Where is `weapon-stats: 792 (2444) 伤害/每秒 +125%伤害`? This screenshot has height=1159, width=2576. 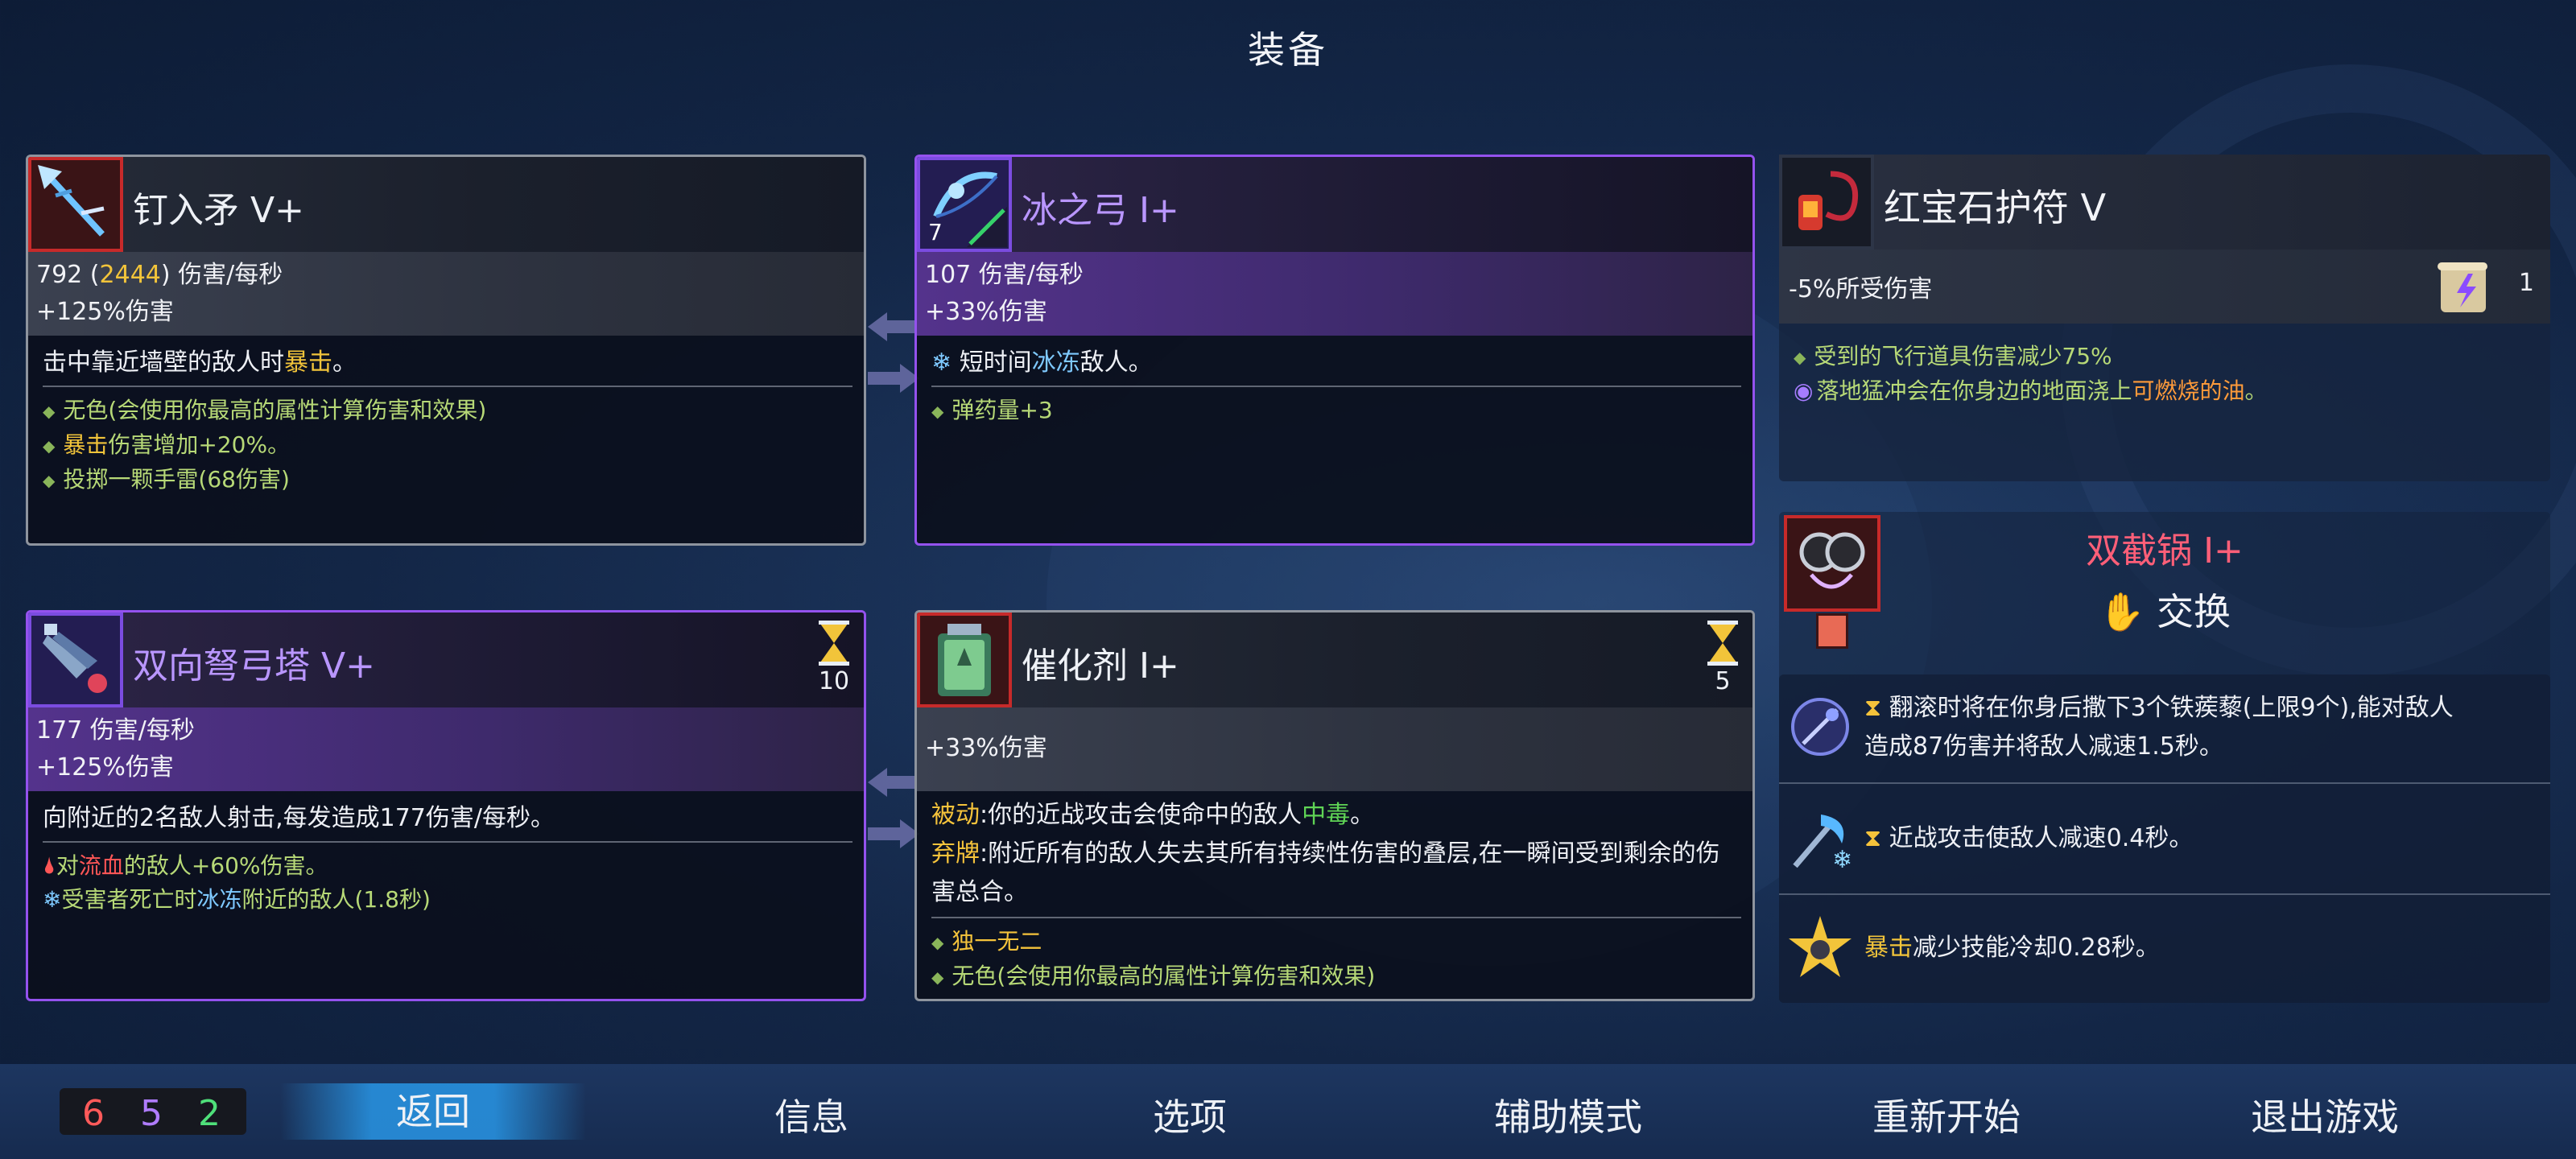 weapon-stats: 792 (2444) 伤害/每秒 +125%伤害 is located at coordinates (446, 294).